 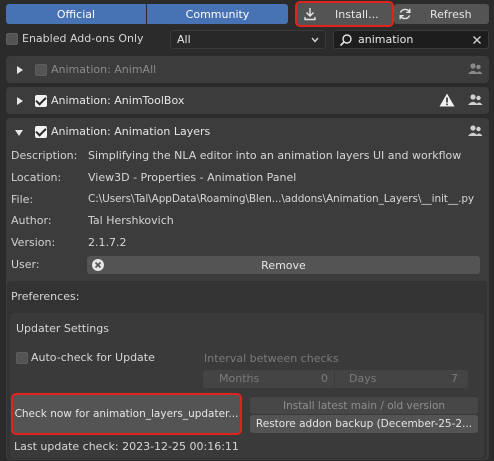 I want to click on days-field: Days 7, so click(x=401, y=379).